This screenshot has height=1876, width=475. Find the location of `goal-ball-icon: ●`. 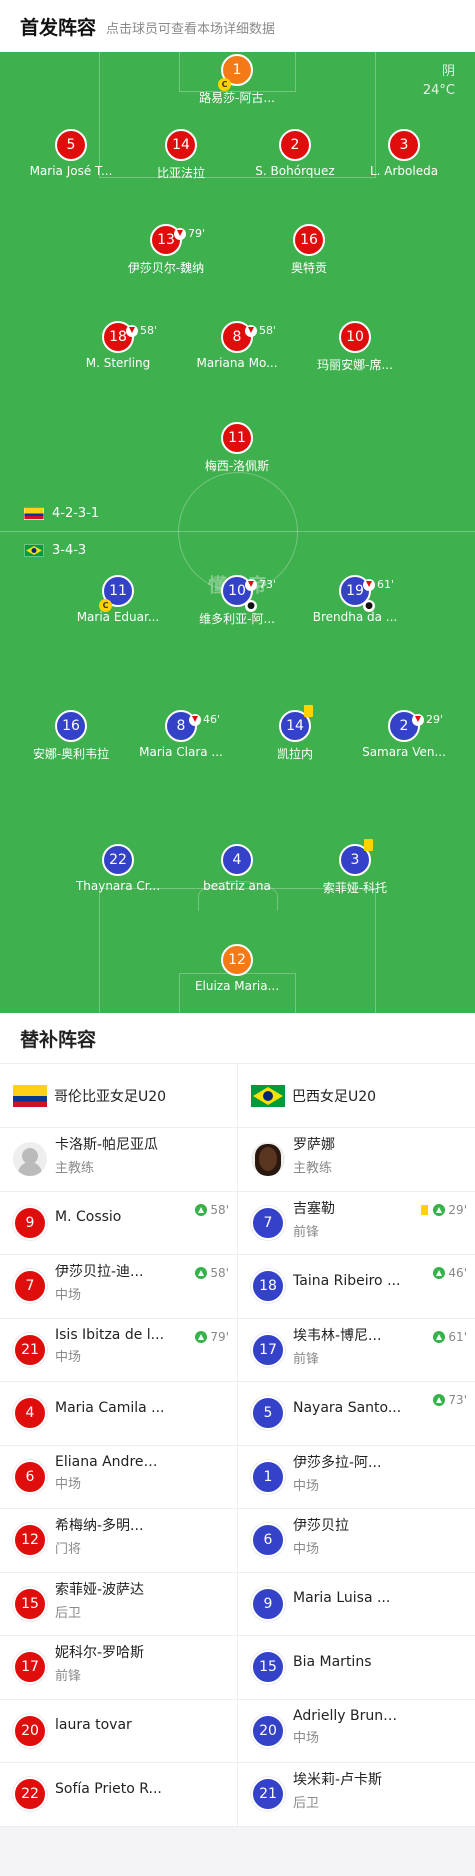

goal-ball-icon: ● is located at coordinates (251, 606).